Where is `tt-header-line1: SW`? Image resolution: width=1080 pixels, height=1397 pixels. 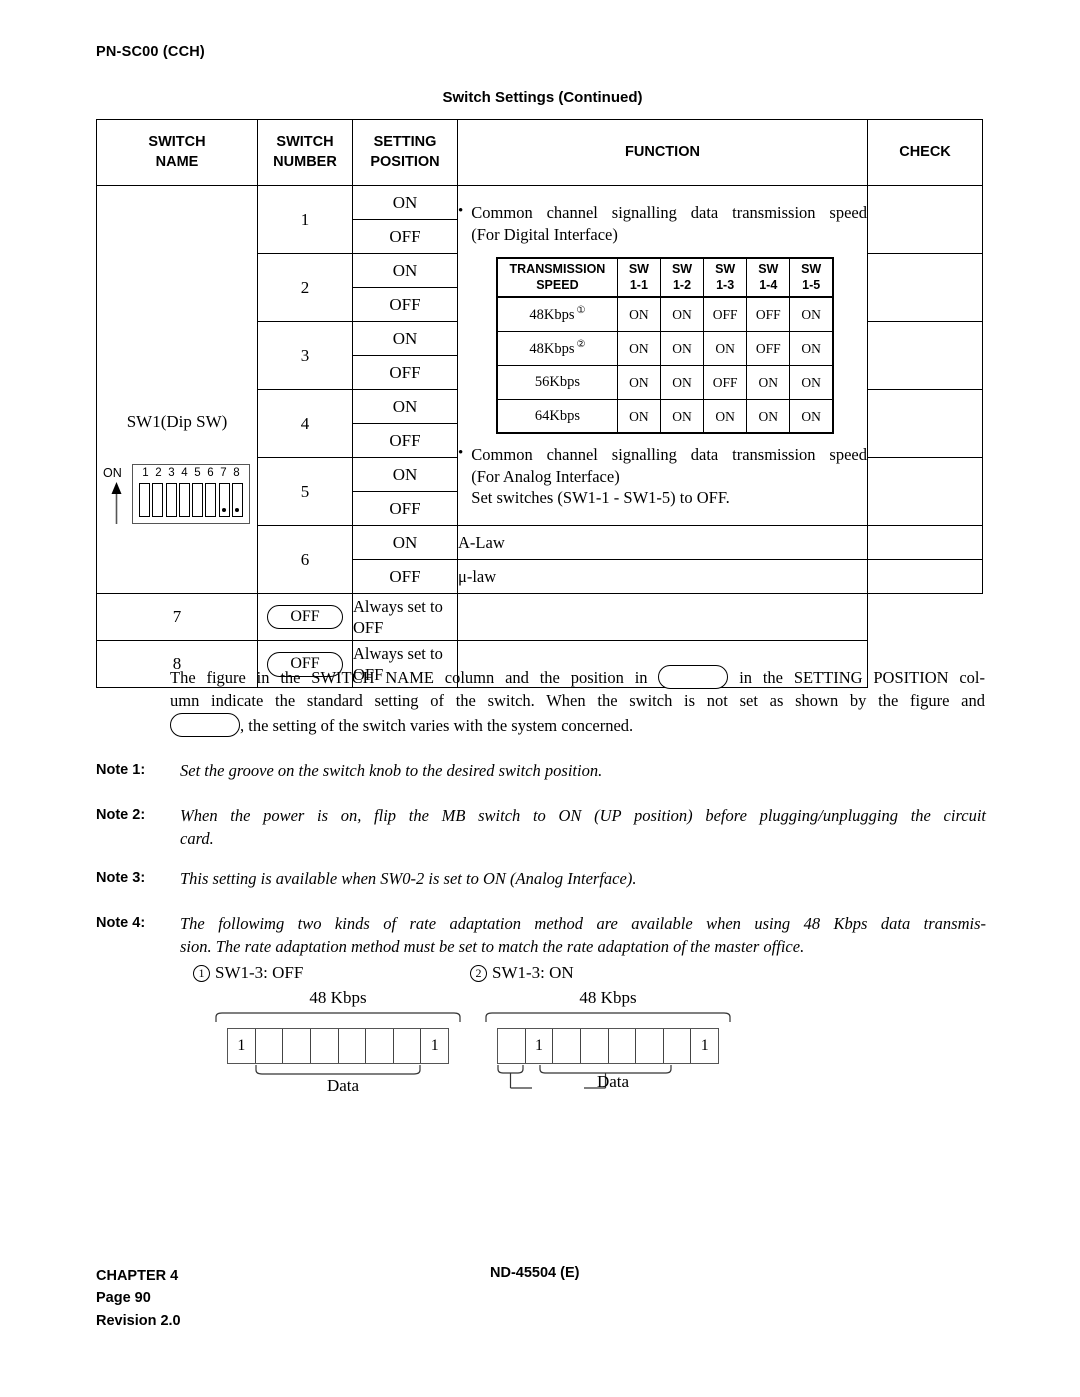 tt-header-line1: SW is located at coordinates (768, 269).